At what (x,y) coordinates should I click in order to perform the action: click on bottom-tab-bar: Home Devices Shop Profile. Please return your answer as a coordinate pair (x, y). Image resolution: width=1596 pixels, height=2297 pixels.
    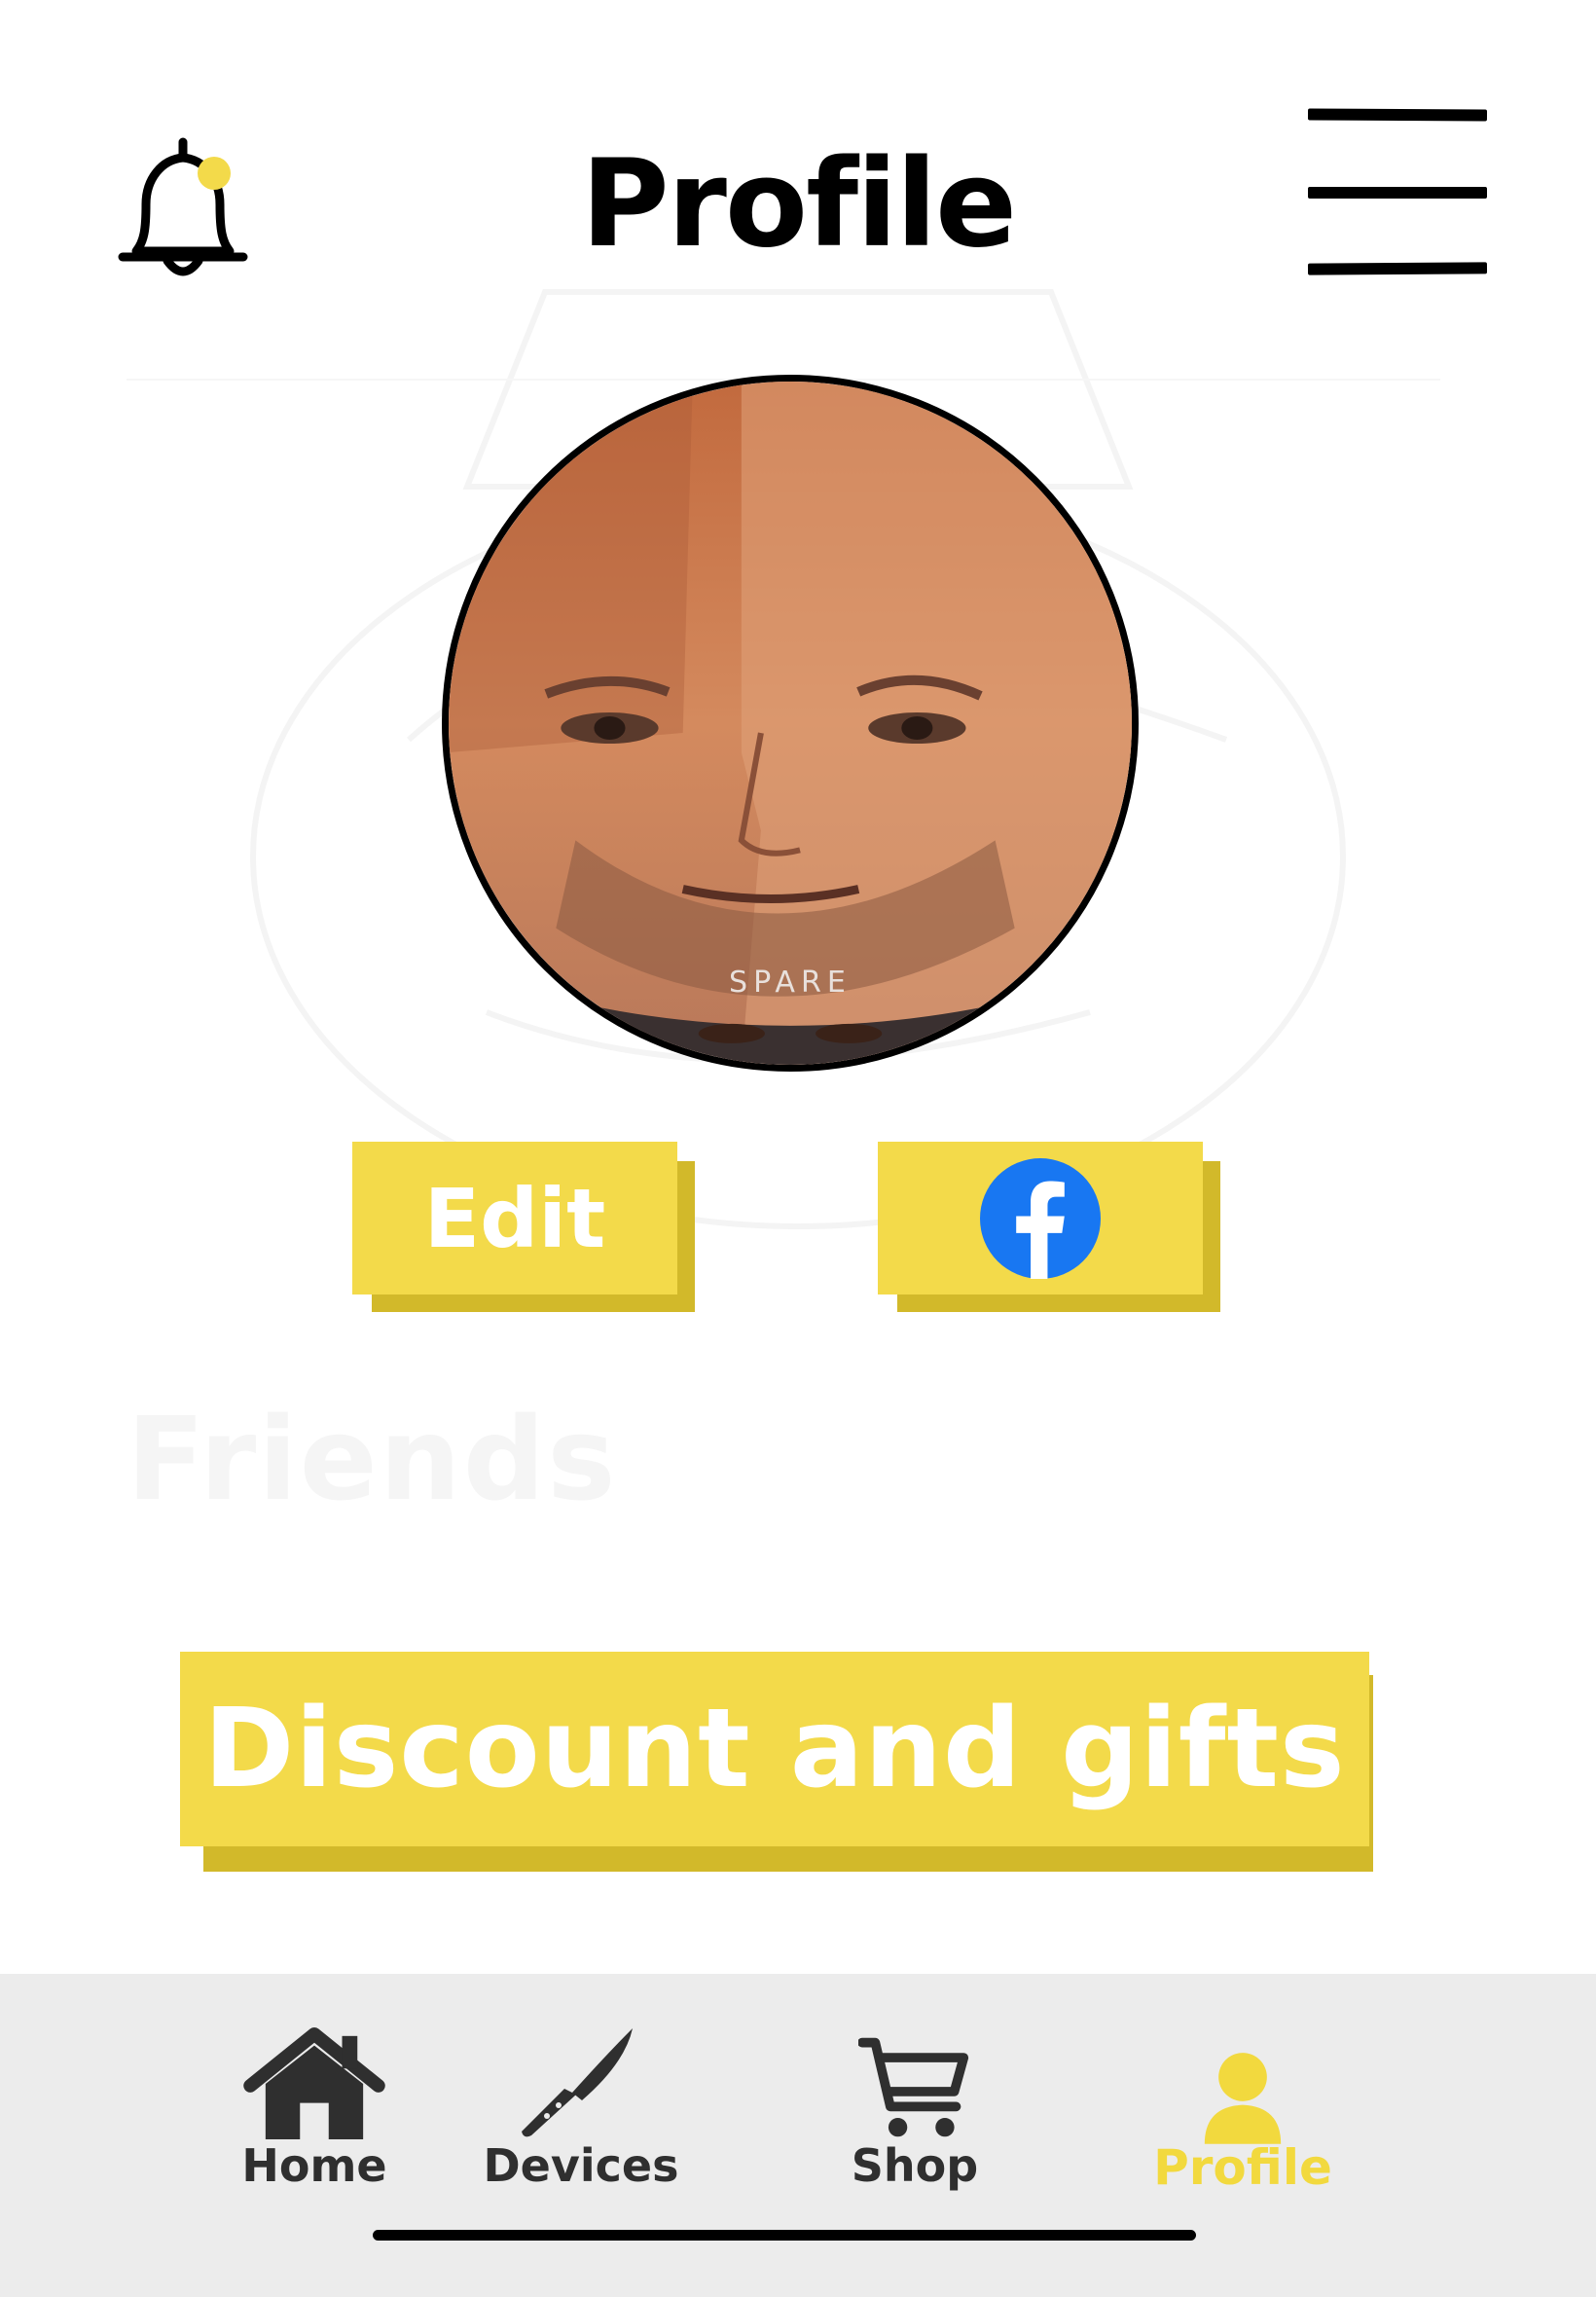
    Looking at the image, I should click on (798, 2135).